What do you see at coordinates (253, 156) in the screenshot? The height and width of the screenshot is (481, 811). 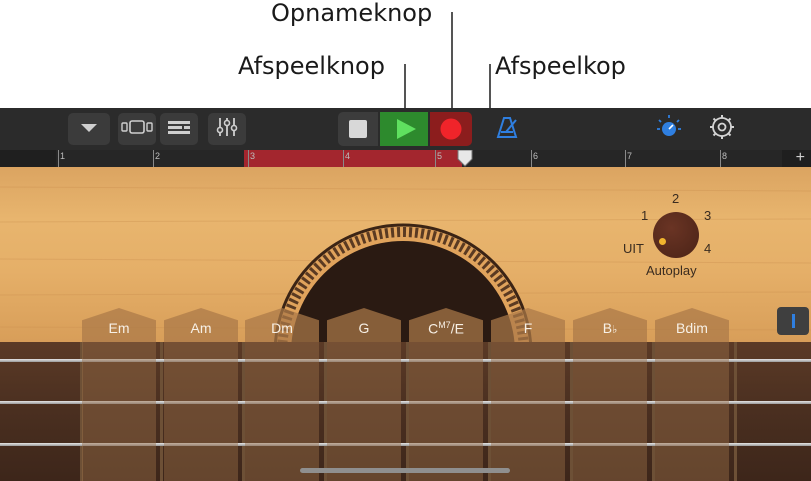 I see `ruler-bar-3: 3` at bounding box center [253, 156].